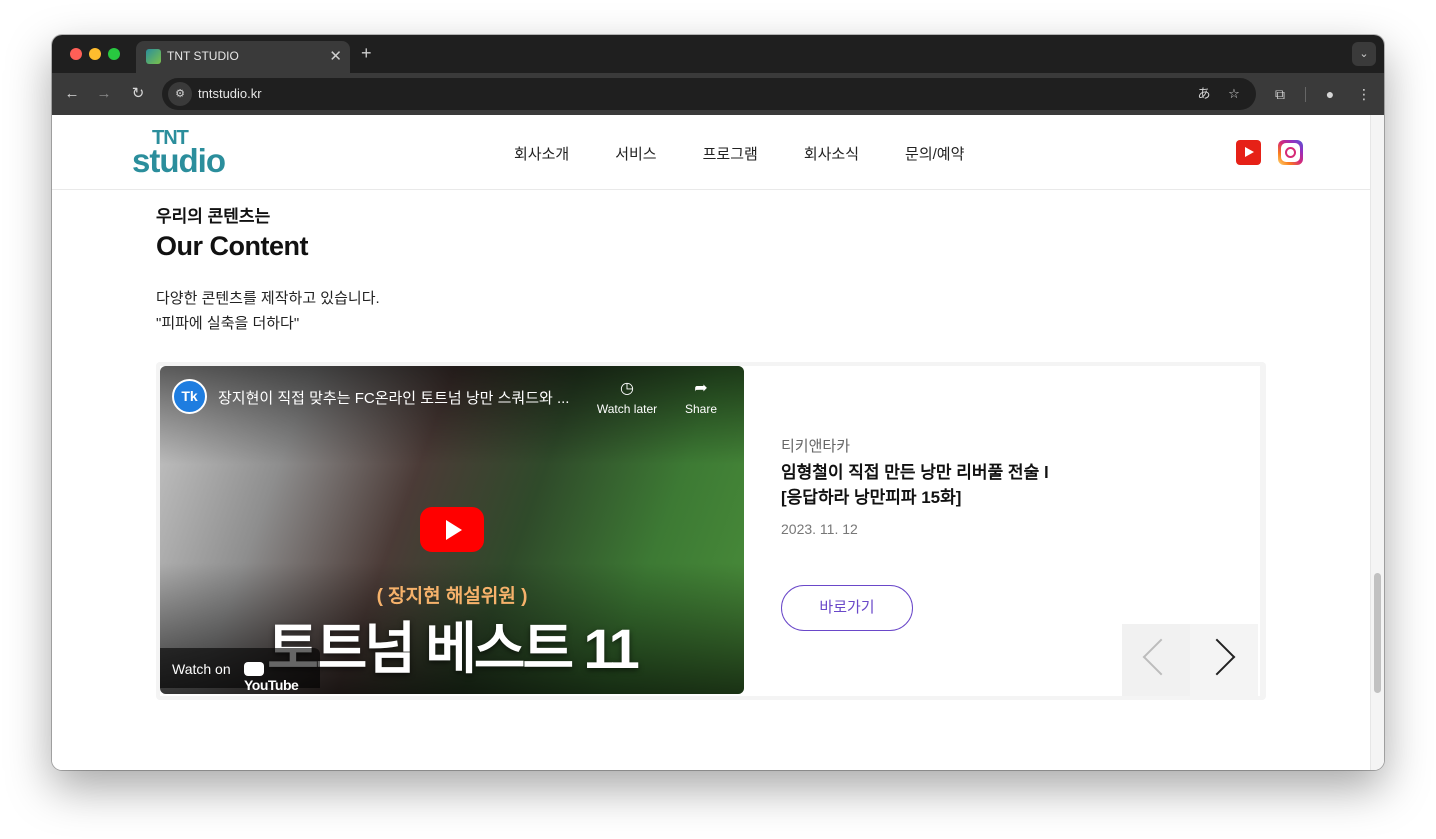 This screenshot has width=1436, height=839. I want to click on forward-icon: →, so click(104, 94).